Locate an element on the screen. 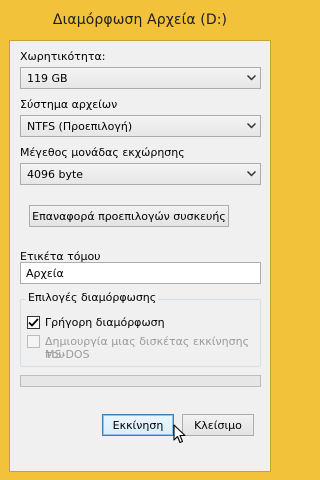 This screenshot has height=480, width=320. quick-format-label: Γρήγορη διαμόρφωση is located at coordinates (105, 322).